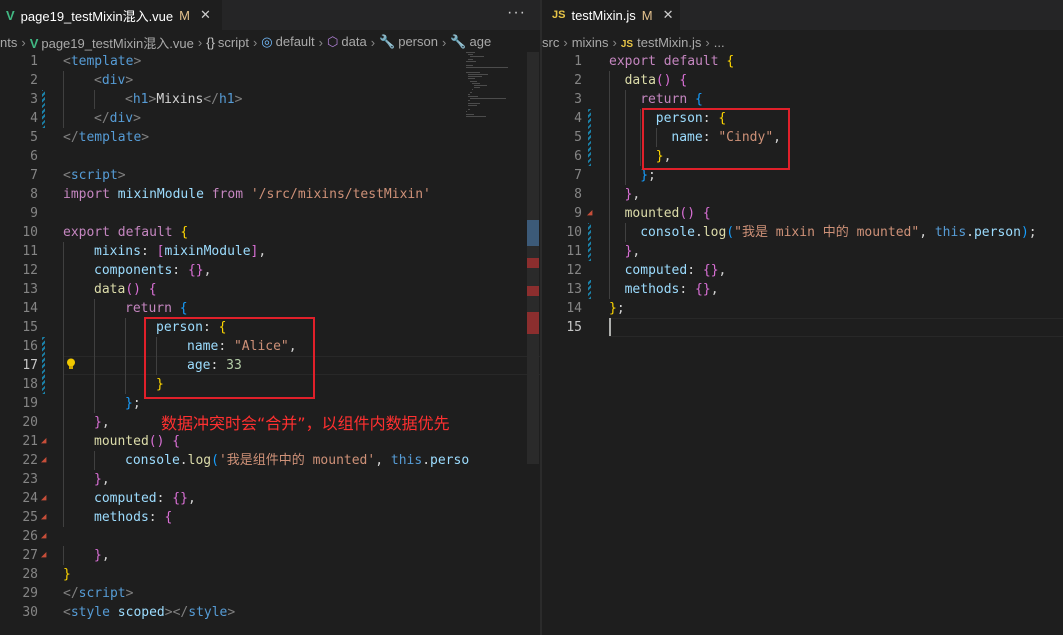  Describe the element at coordinates (270, 251) in the screenshot. I see `code-line: 11 mixins: [mixinModule],` at that location.